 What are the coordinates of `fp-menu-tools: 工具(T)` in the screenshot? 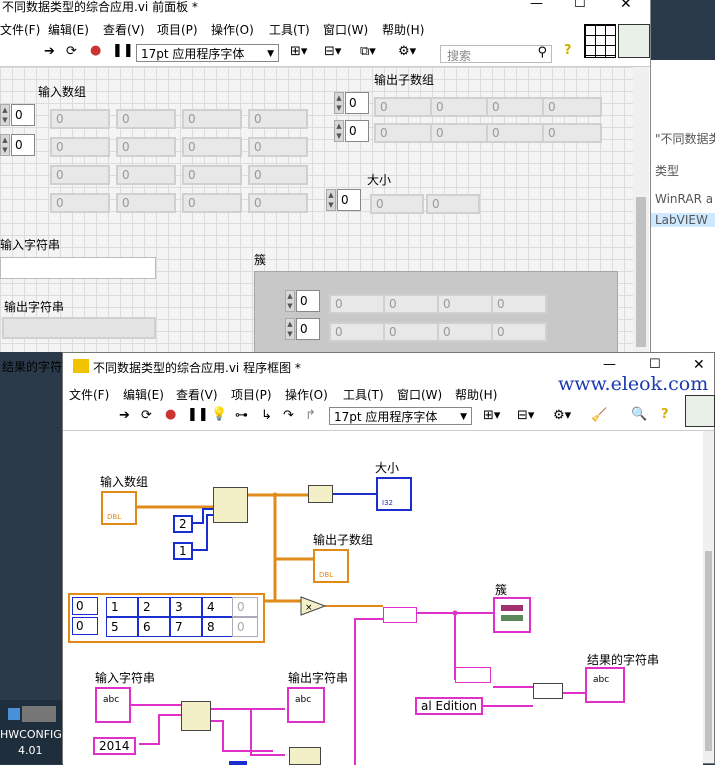 It's located at (289, 29).